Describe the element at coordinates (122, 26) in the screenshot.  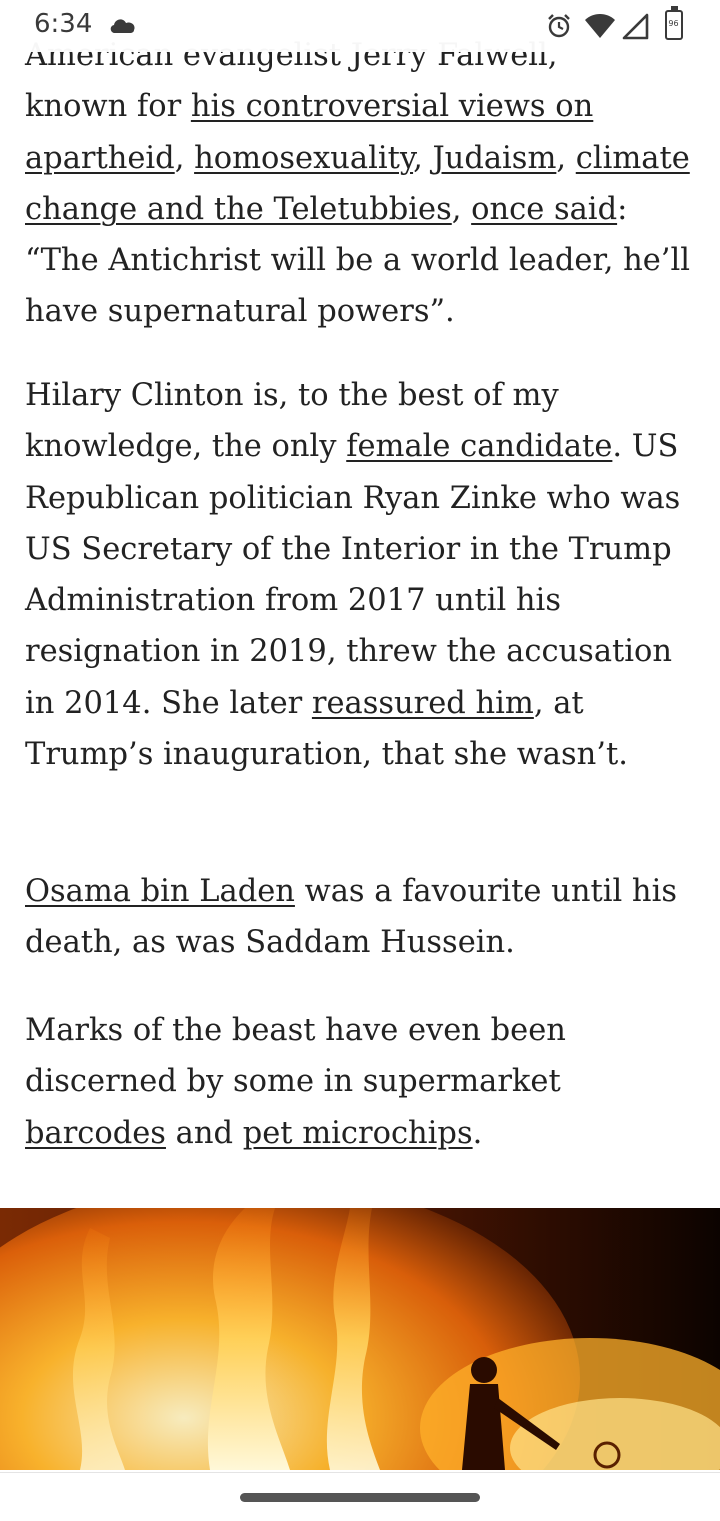
I see `cloud-icon` at that location.